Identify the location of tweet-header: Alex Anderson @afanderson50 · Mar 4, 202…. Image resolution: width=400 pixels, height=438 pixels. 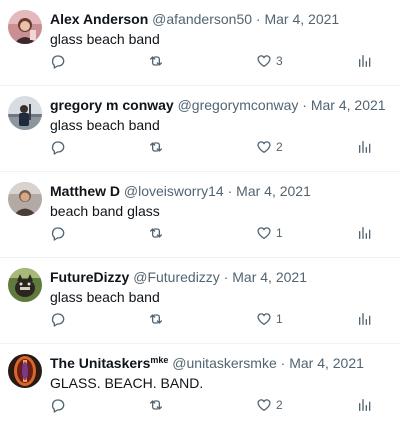
(222, 19).